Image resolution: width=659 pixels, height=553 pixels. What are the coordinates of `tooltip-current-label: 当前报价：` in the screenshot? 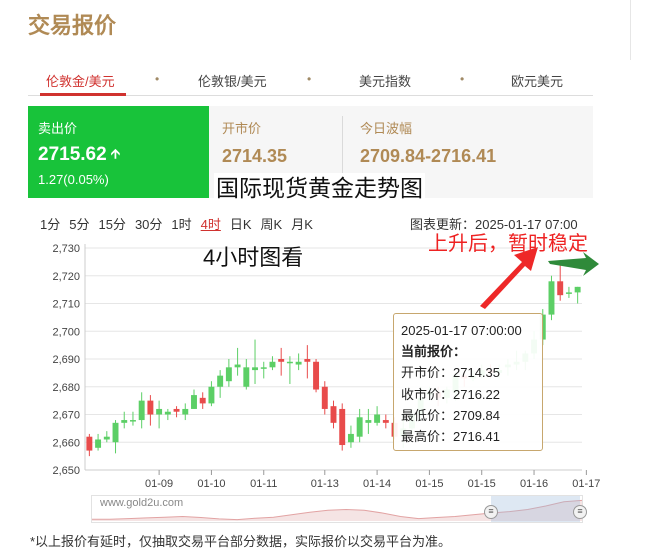 It's located at (434, 352).